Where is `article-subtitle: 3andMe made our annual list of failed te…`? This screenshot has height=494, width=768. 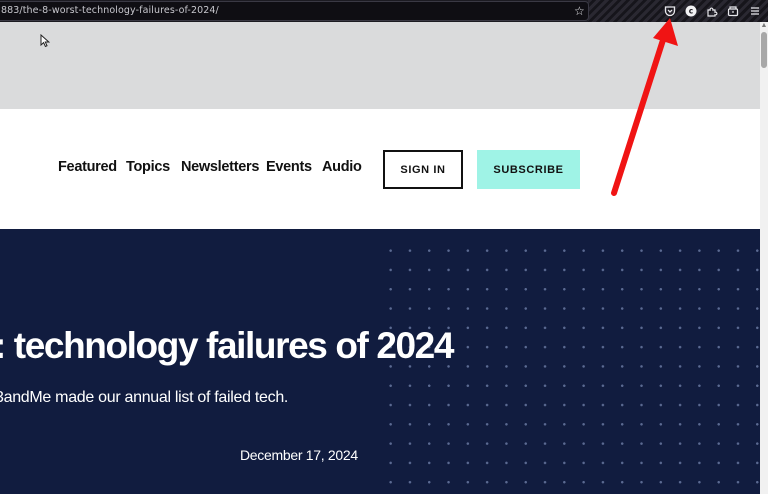 article-subtitle: 3andMe made our annual list of failed te… is located at coordinates (144, 397).